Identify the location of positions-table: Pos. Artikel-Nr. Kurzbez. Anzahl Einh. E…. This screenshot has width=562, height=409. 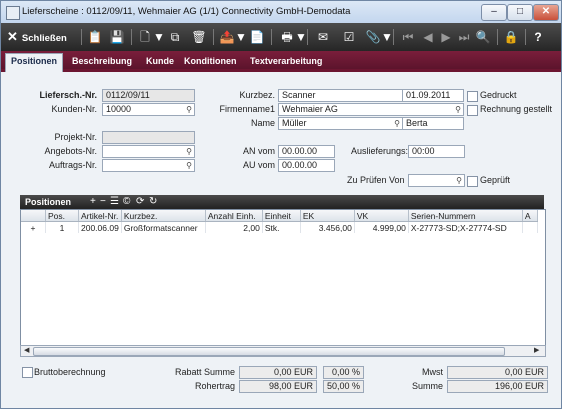
(279, 221).